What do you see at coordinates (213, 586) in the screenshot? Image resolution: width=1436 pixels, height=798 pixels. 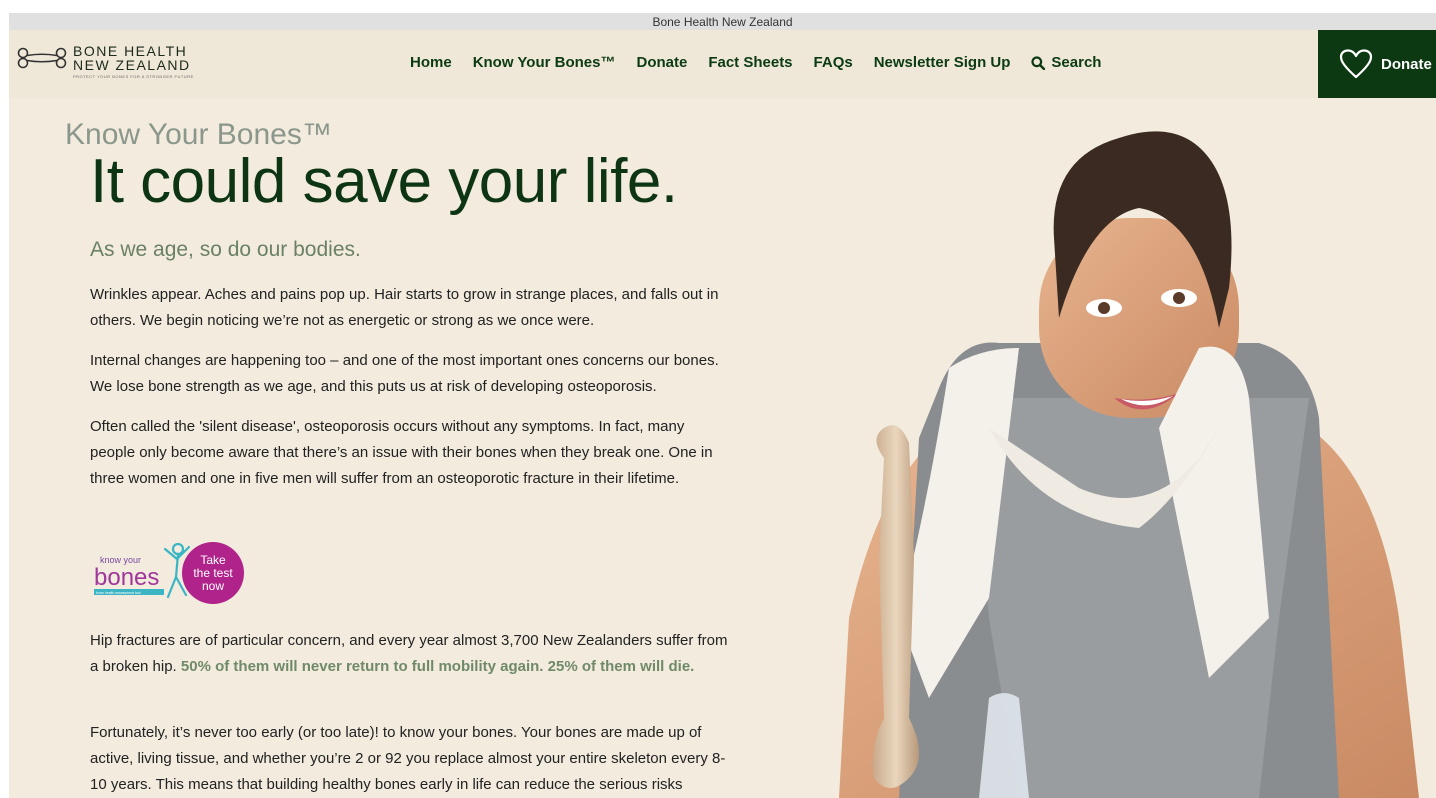 I see `badge-circle-line-3: now` at bounding box center [213, 586].